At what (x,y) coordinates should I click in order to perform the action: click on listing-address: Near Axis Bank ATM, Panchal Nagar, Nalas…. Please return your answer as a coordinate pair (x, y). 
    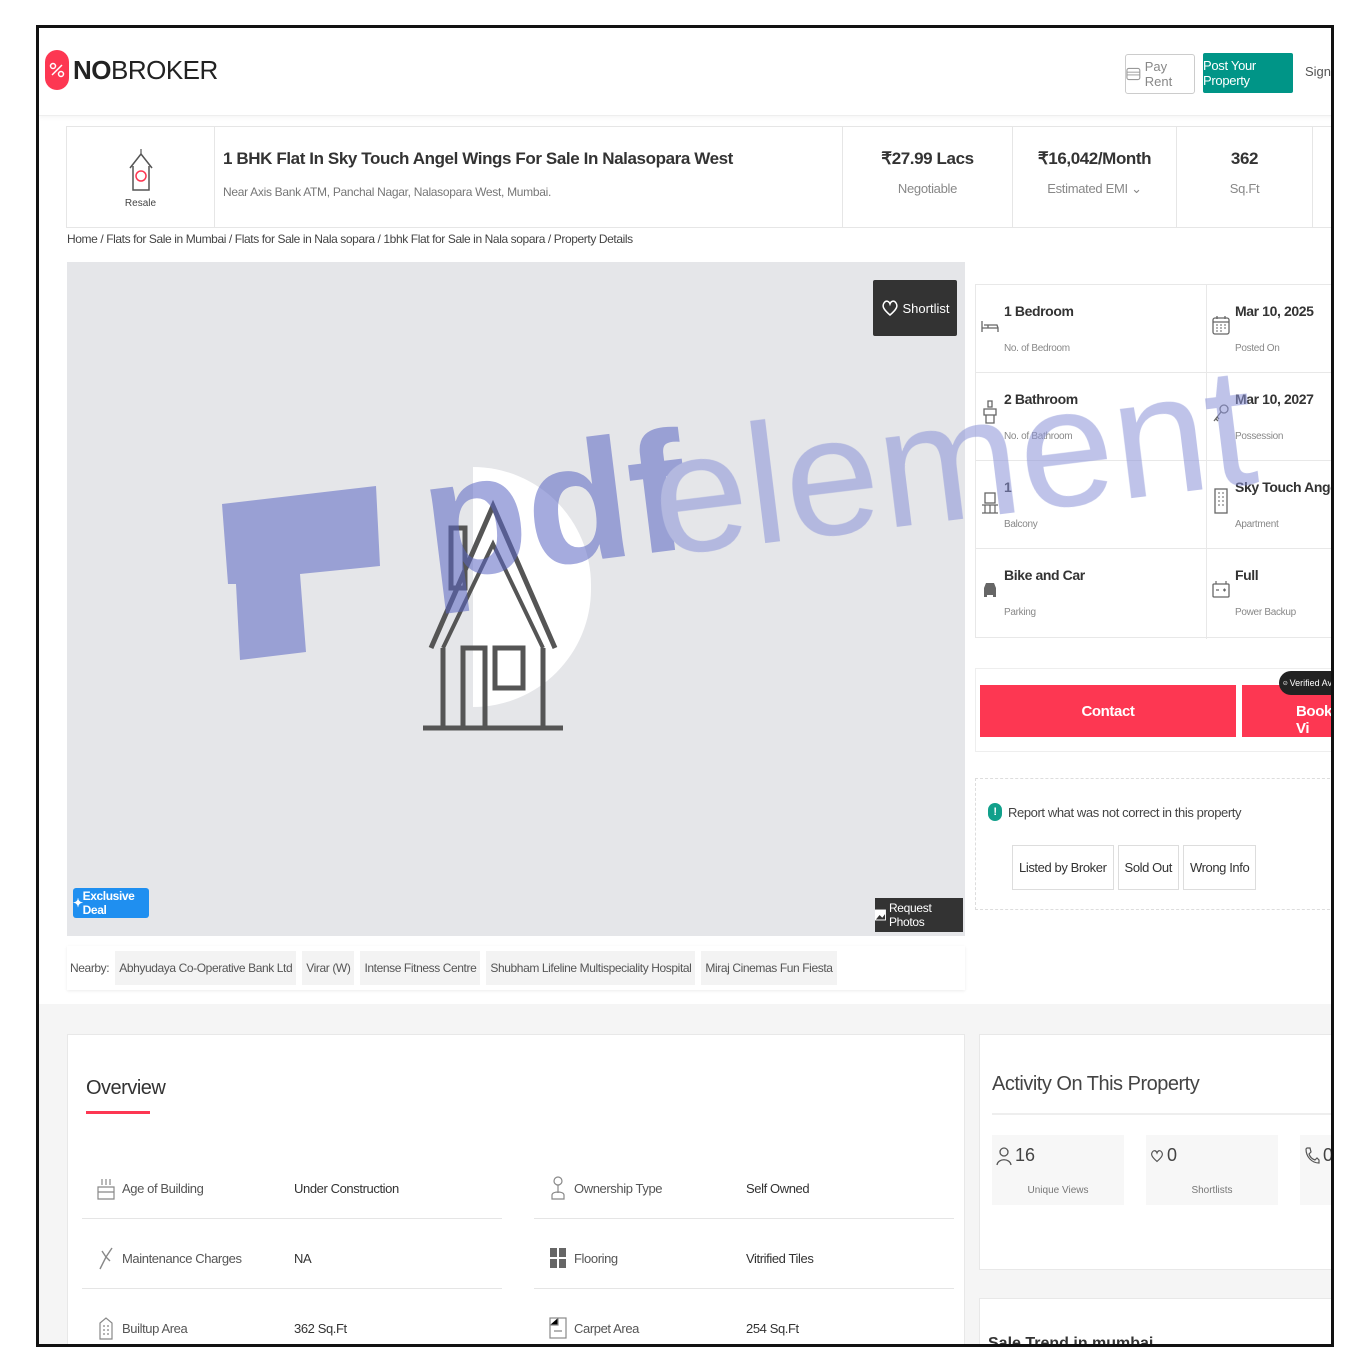
    Looking at the image, I should click on (387, 192).